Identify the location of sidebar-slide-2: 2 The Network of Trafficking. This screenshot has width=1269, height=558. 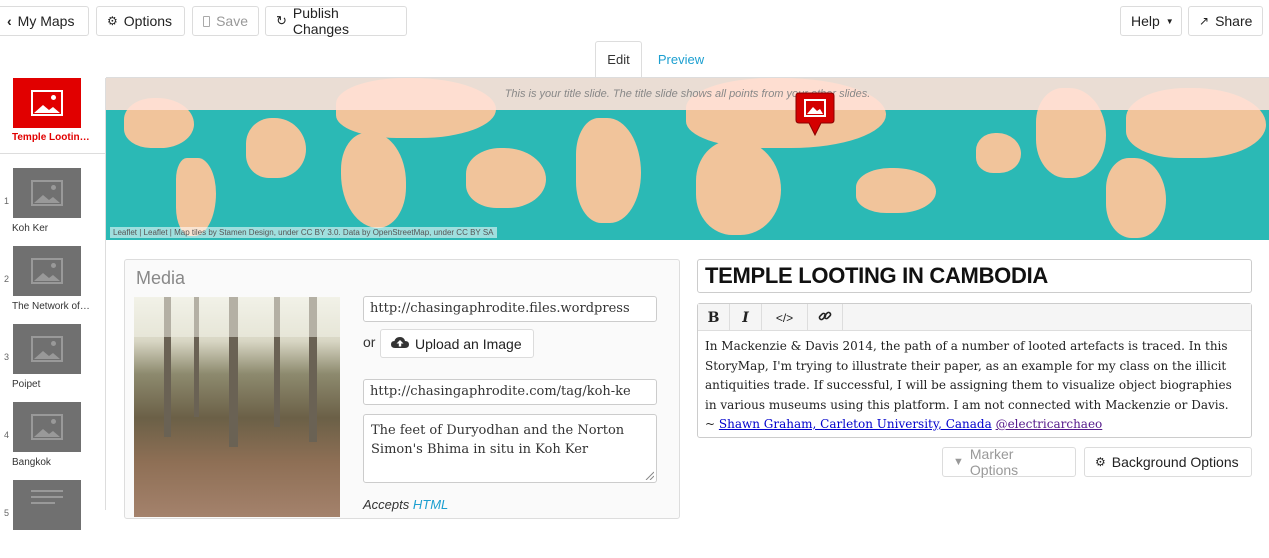
(53, 285).